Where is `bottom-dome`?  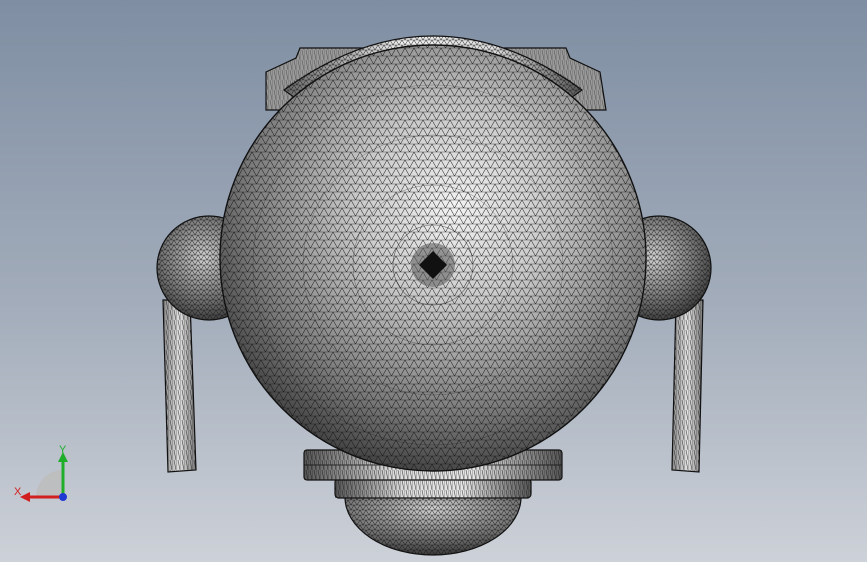 bottom-dome is located at coordinates (433, 526).